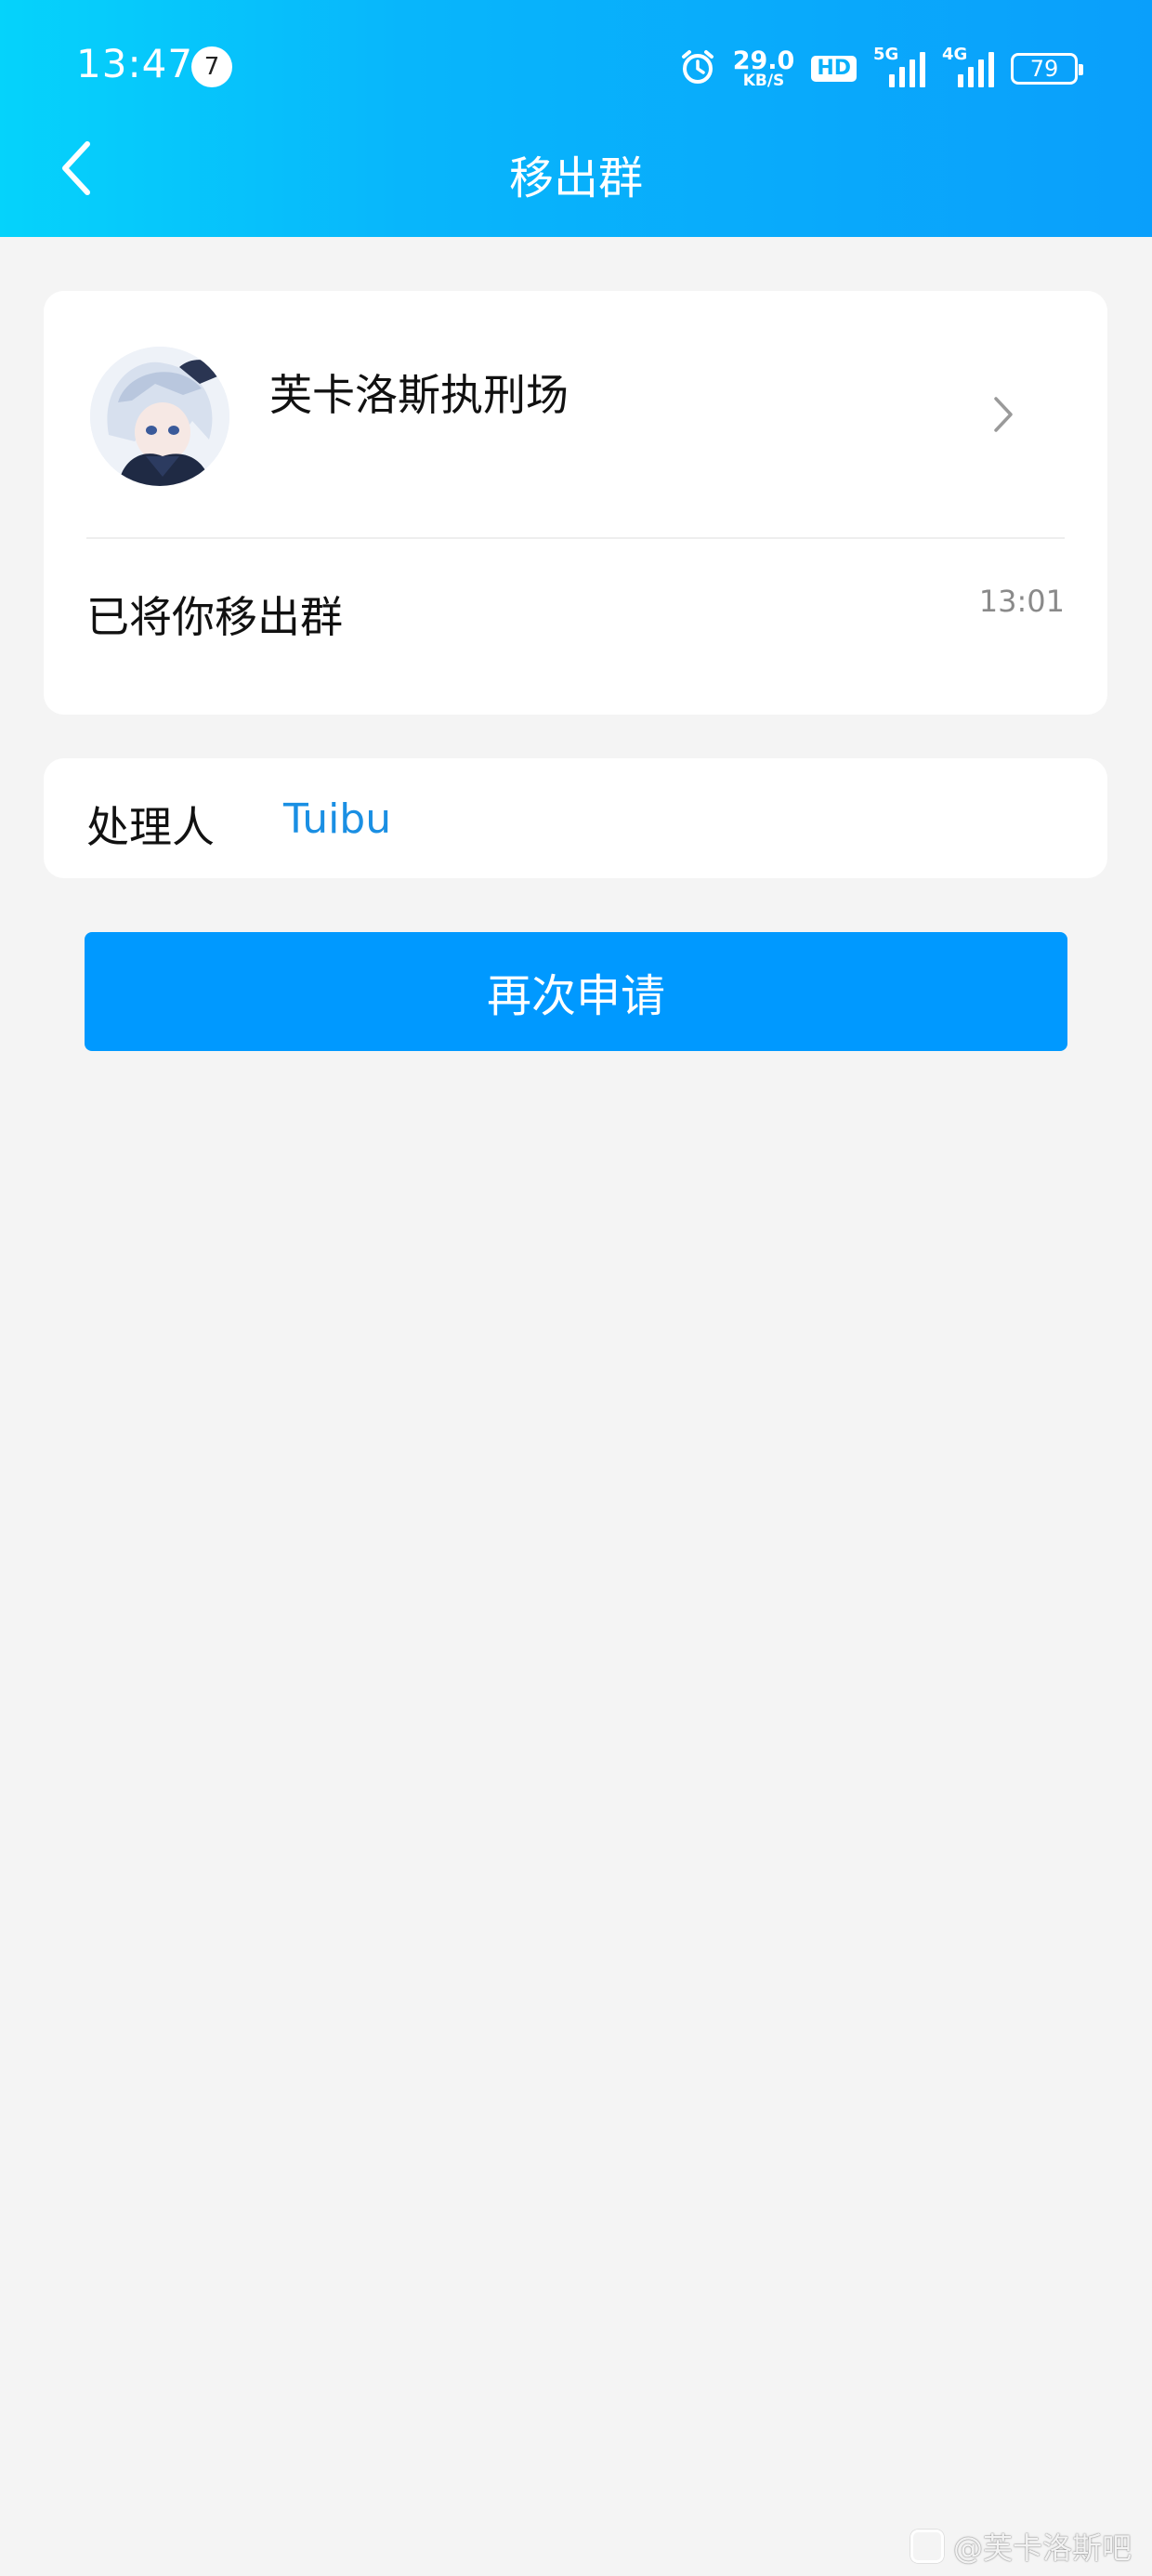 Image resolution: width=1152 pixels, height=2576 pixels. Describe the element at coordinates (968, 68) in the screenshot. I see `signal-4g-icon: 4G` at that location.